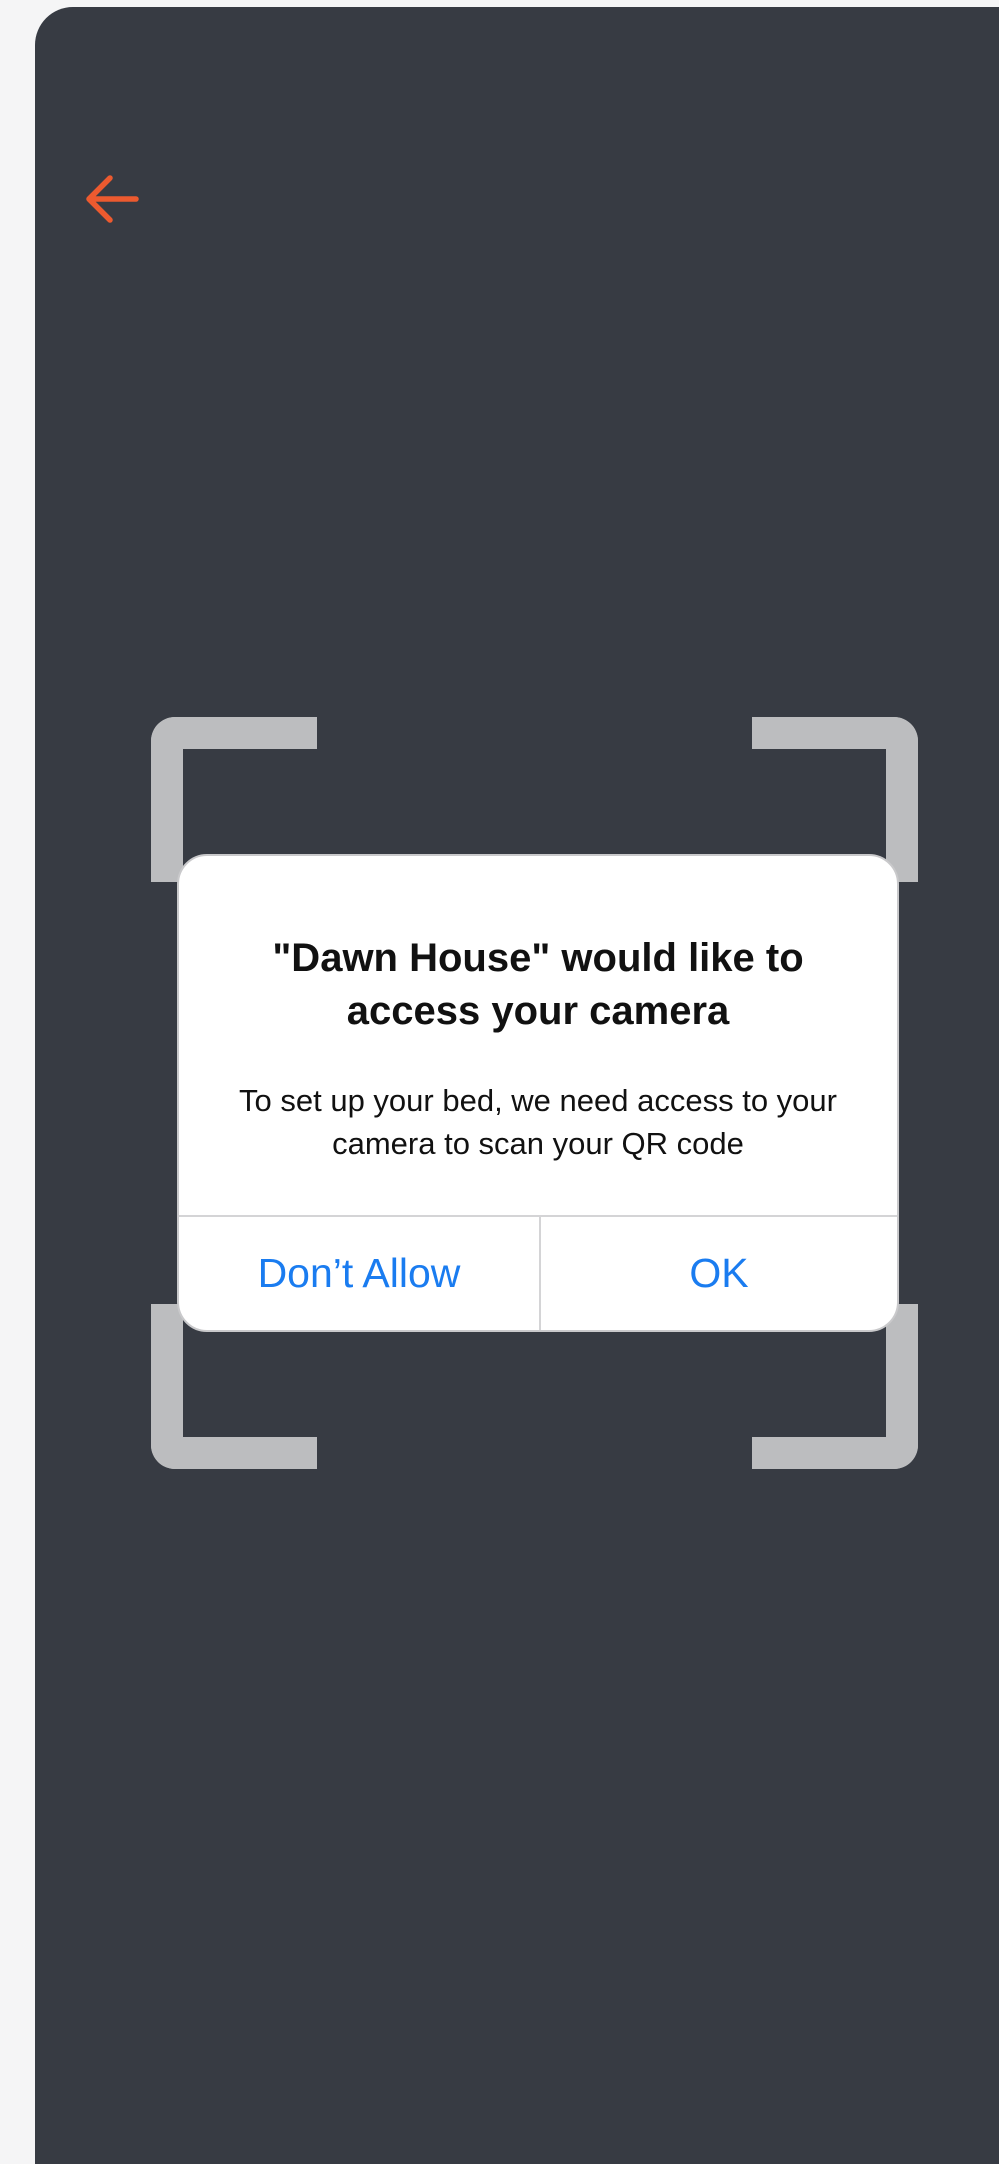 The image size is (999, 2164). What do you see at coordinates (359, 1273) in the screenshot?
I see `dont-allow-button: Don’t Allow` at bounding box center [359, 1273].